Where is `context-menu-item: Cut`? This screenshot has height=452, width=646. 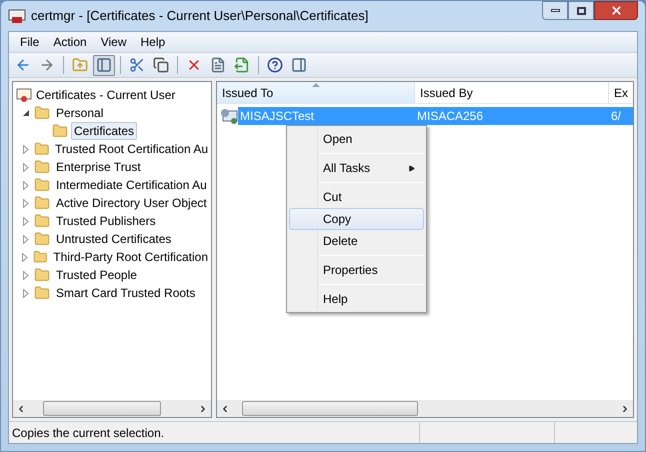
context-menu-item: Cut is located at coordinates (356, 197).